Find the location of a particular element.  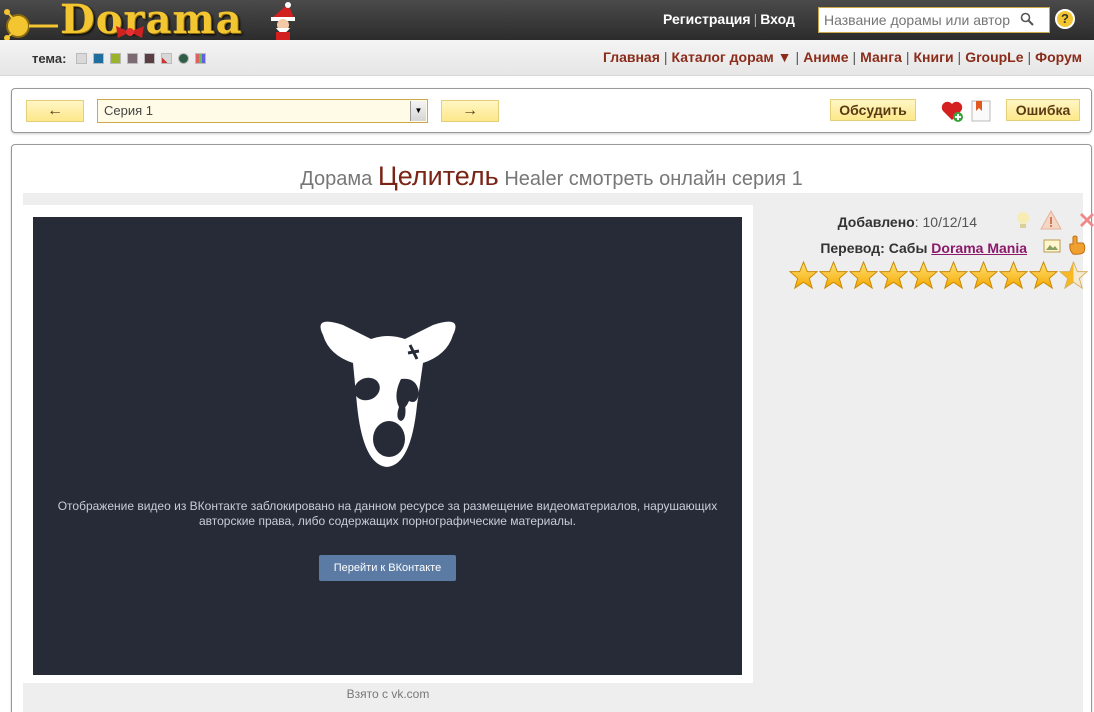

added-value: : 10/12/14 is located at coordinates (945, 222).